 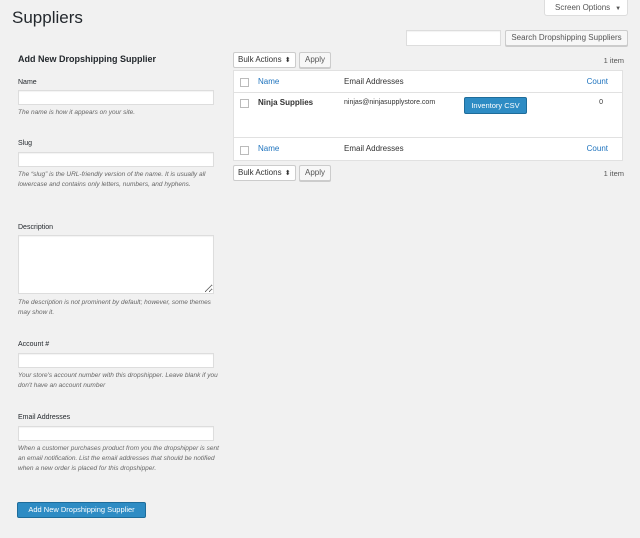 What do you see at coordinates (81, 510) in the screenshot?
I see `add-supplier-button: Add New Dropshipping Supplier` at bounding box center [81, 510].